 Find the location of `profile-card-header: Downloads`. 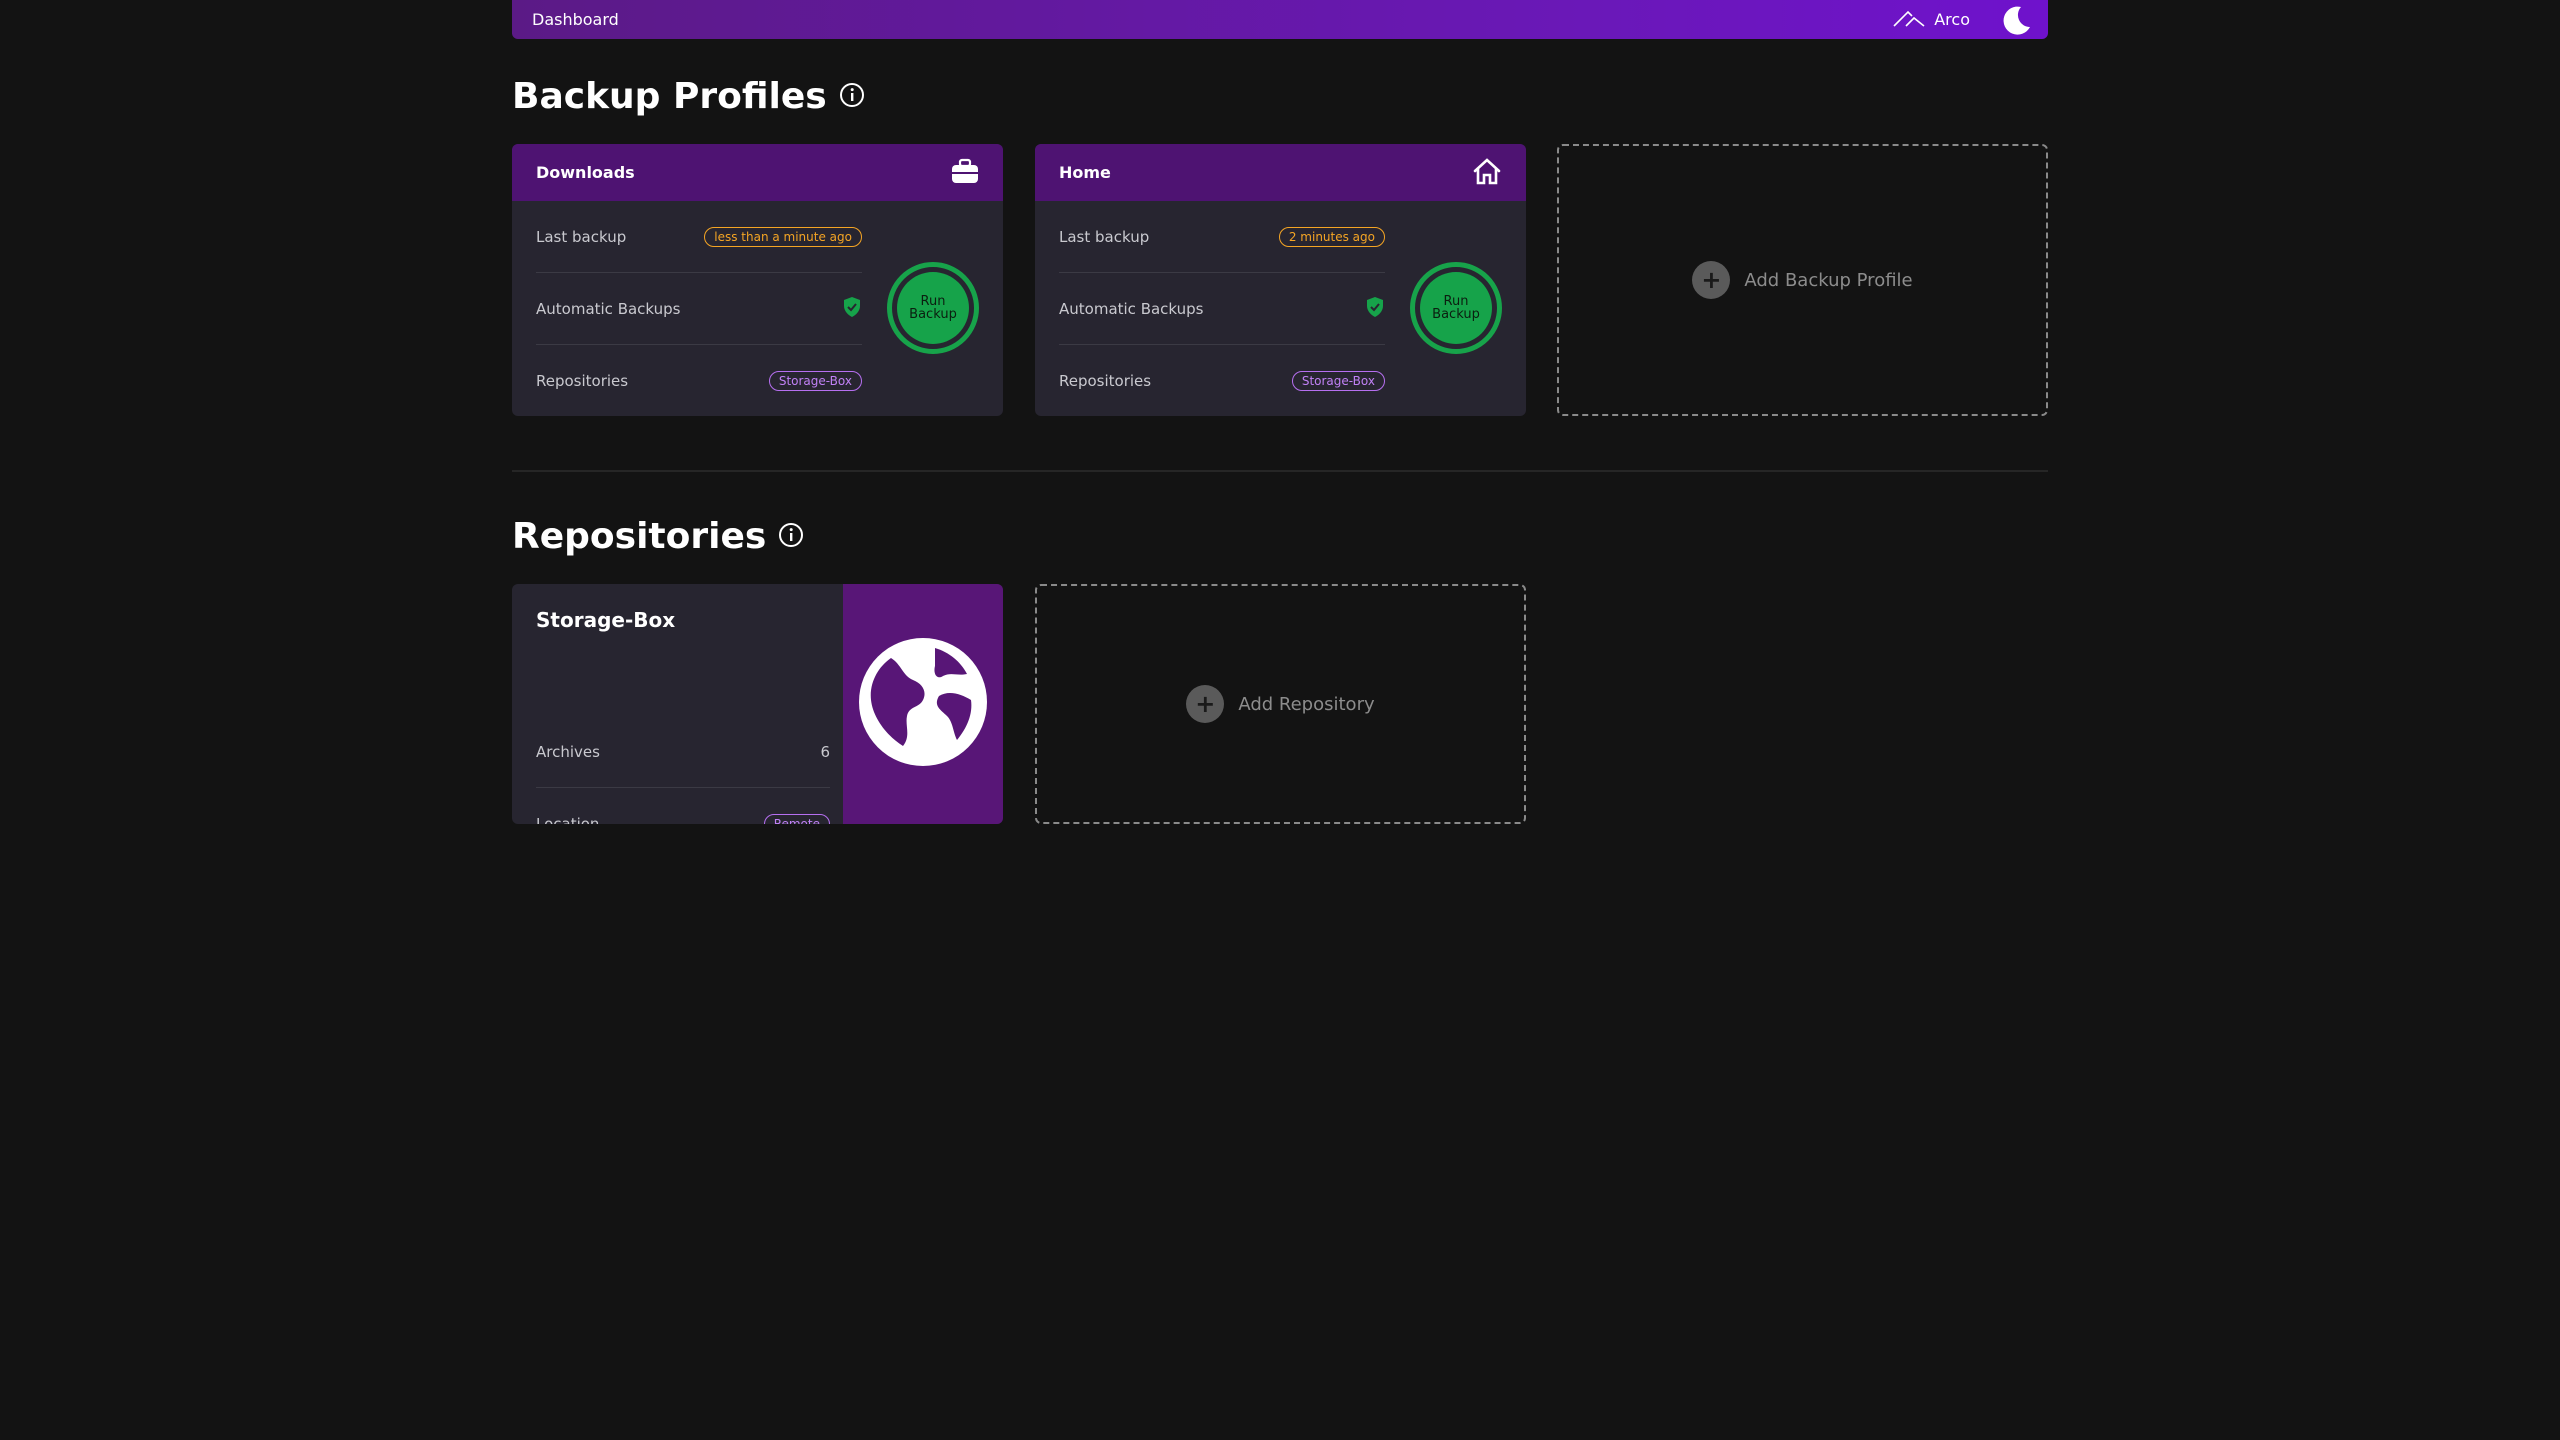

profile-card-header: Downloads is located at coordinates (757, 172).